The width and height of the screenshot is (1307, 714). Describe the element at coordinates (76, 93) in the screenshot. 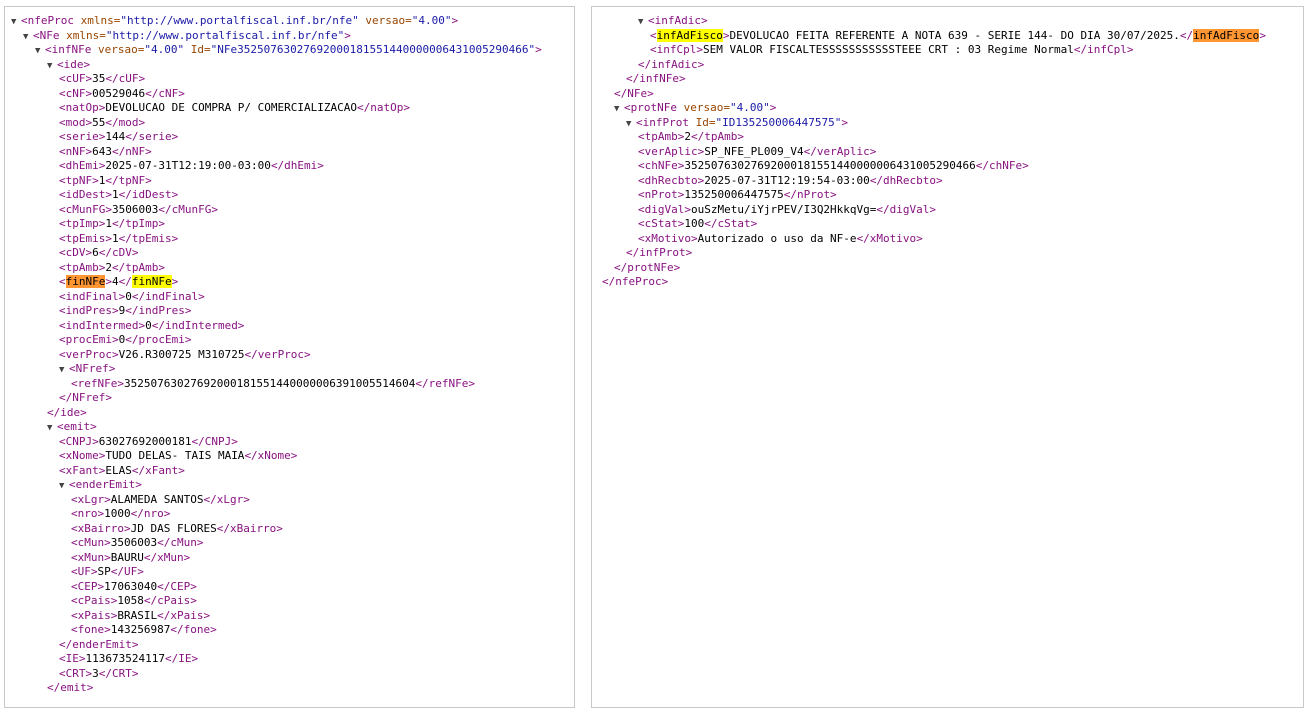

I see `xml-token-tag: <cNF>` at that location.